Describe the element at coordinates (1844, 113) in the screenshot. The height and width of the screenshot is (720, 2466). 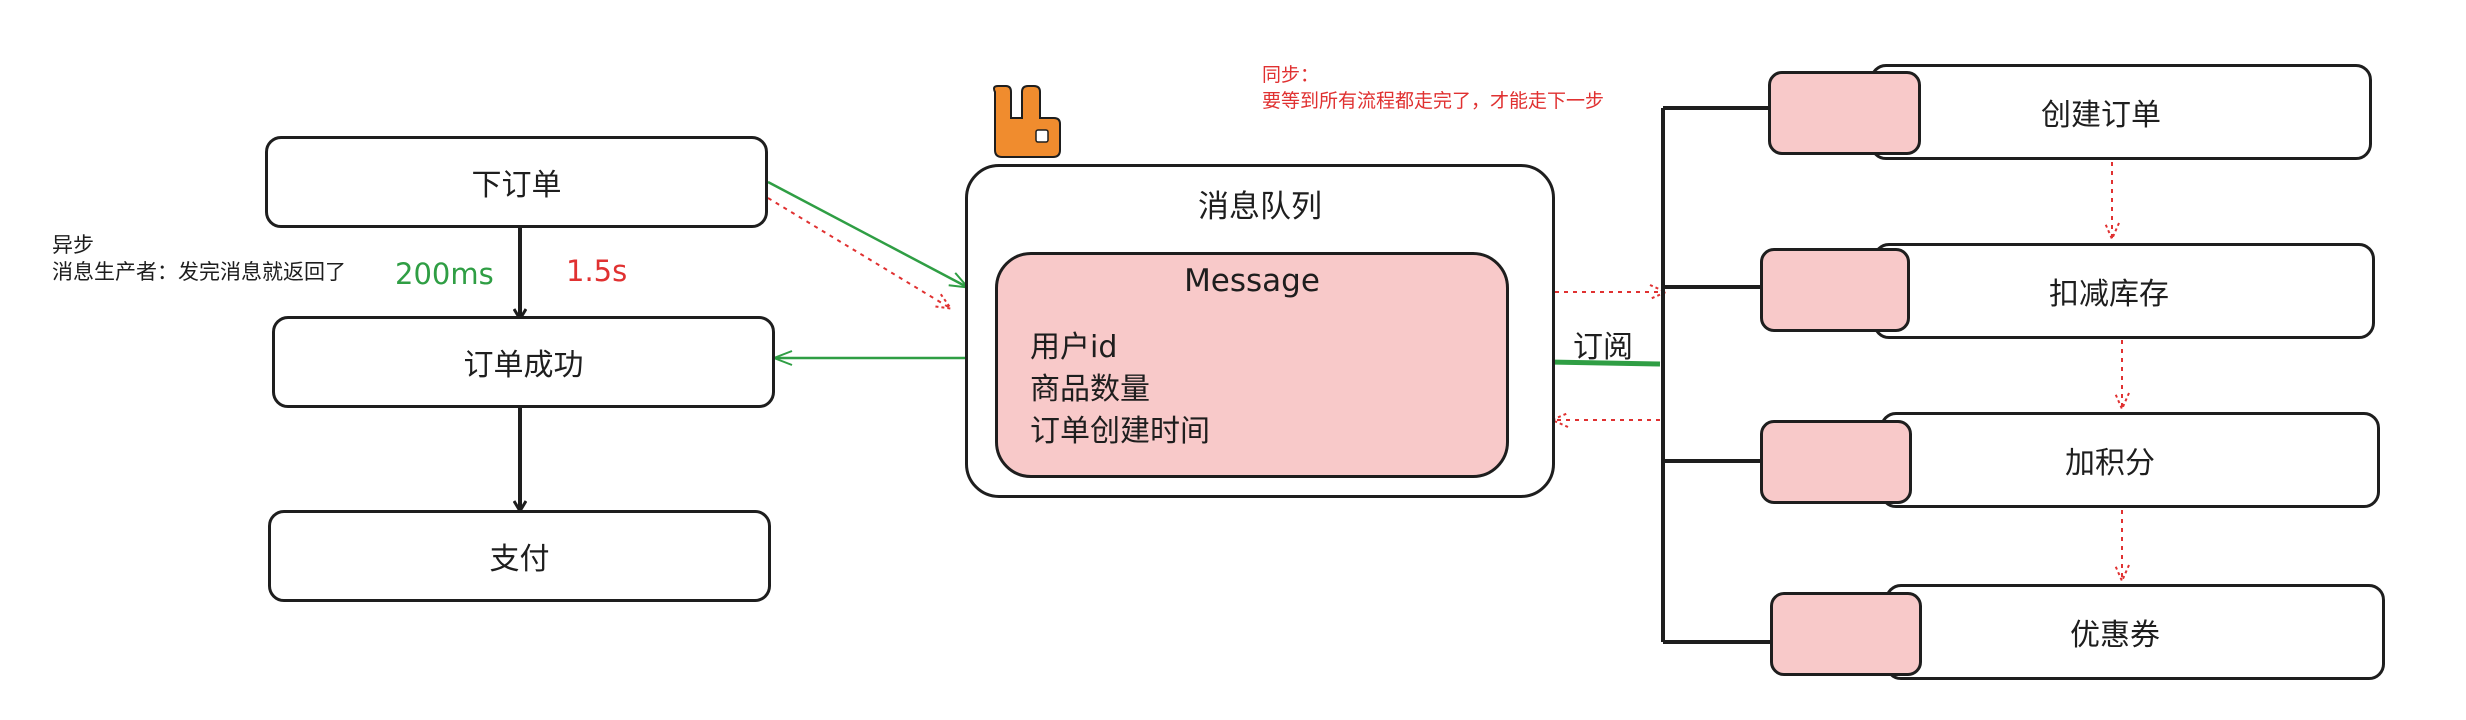
I see `step-create-order-tab` at that location.